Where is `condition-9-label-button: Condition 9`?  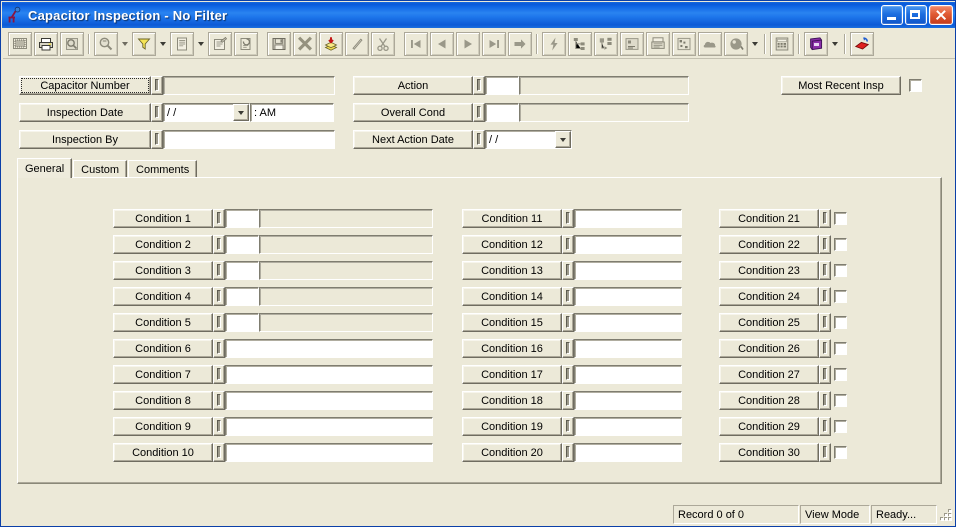
condition-9-label-button: Condition 9 is located at coordinates (163, 426).